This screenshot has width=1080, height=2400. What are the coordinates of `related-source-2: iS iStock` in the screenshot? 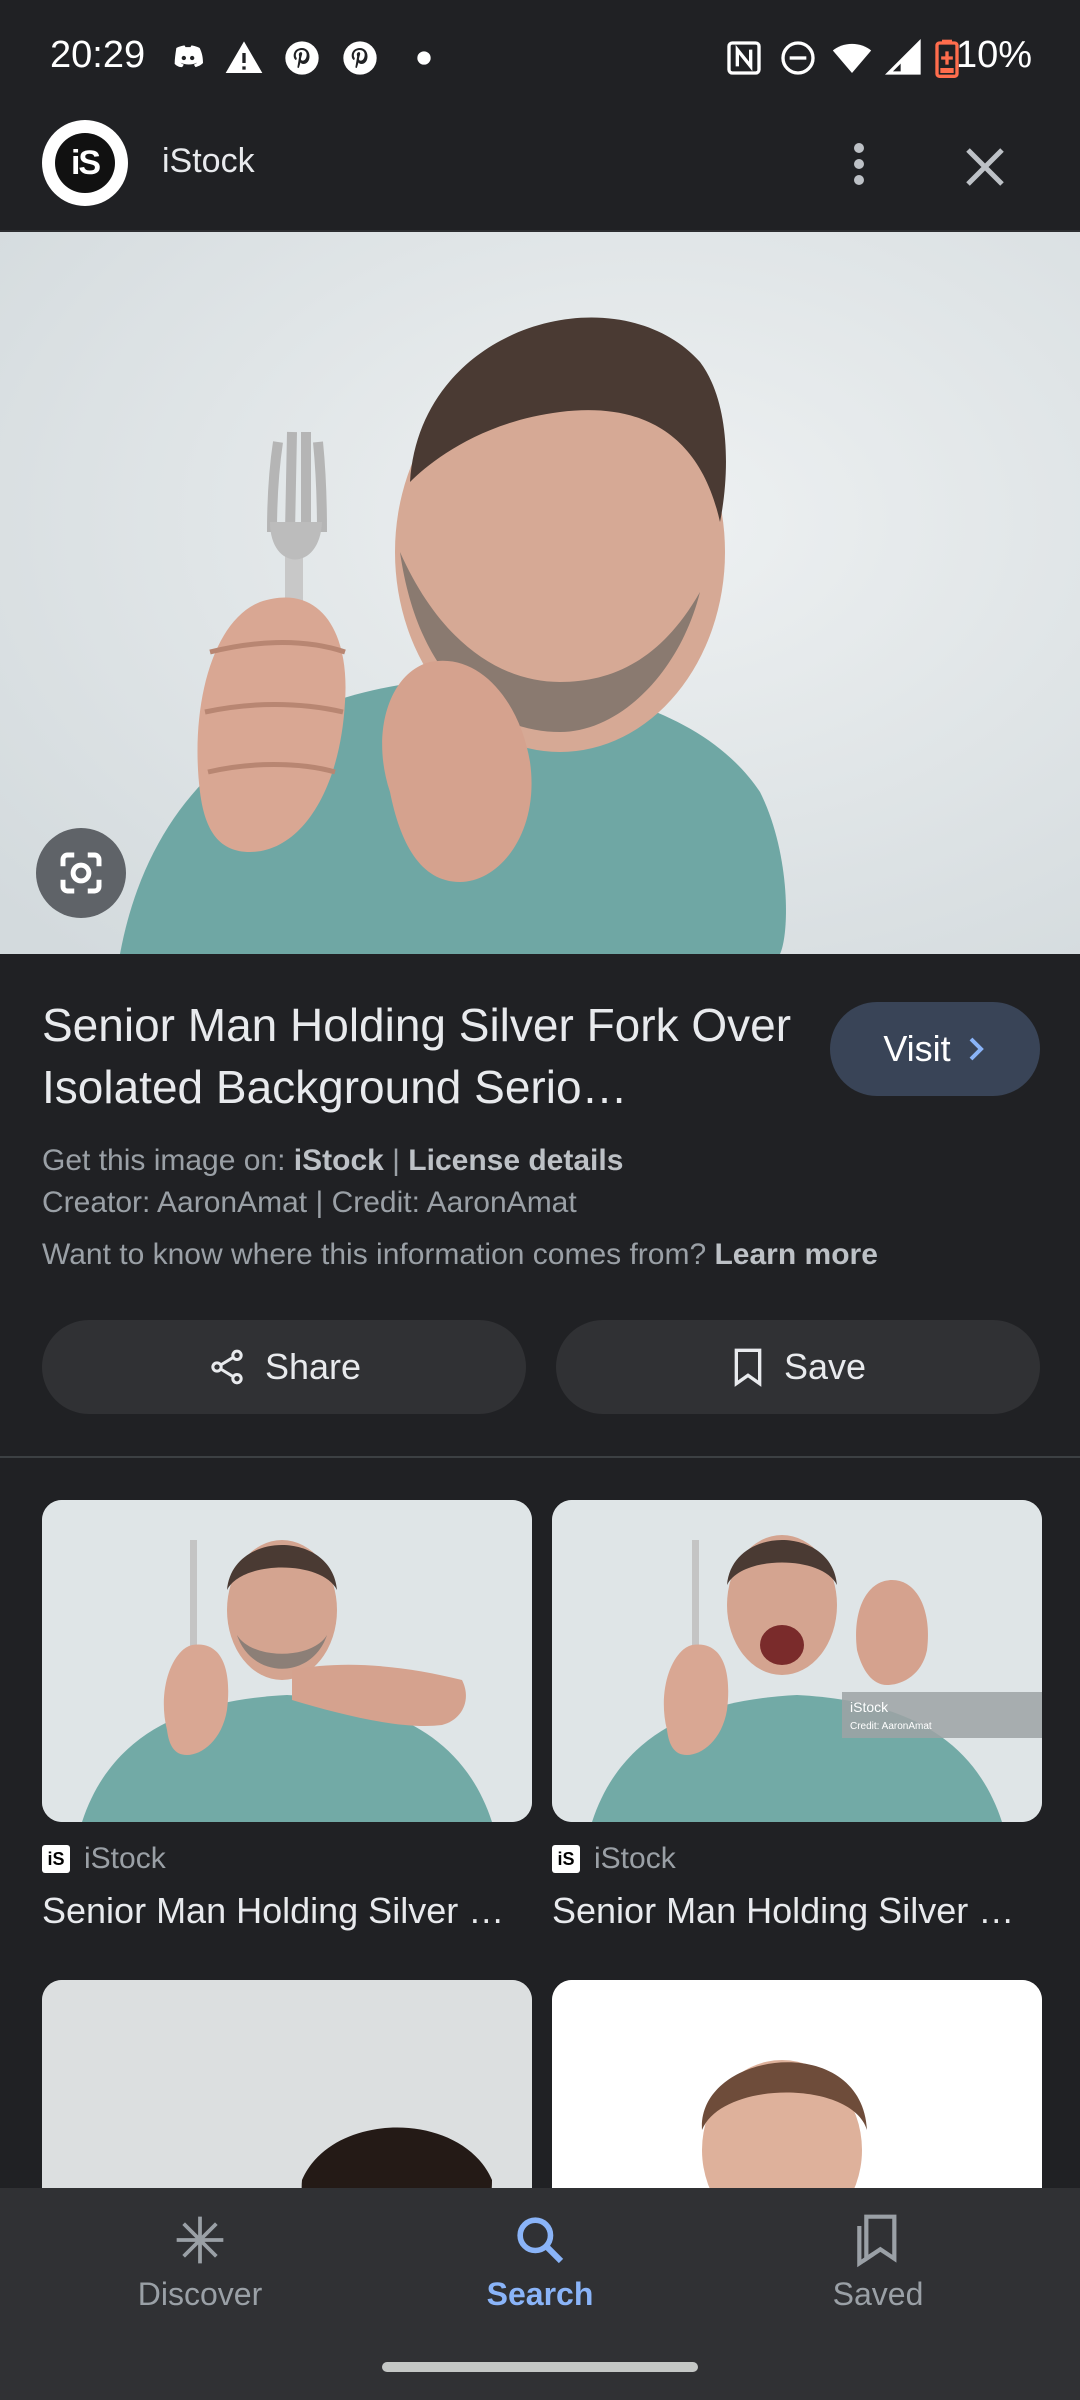 It's located at (614, 1859).